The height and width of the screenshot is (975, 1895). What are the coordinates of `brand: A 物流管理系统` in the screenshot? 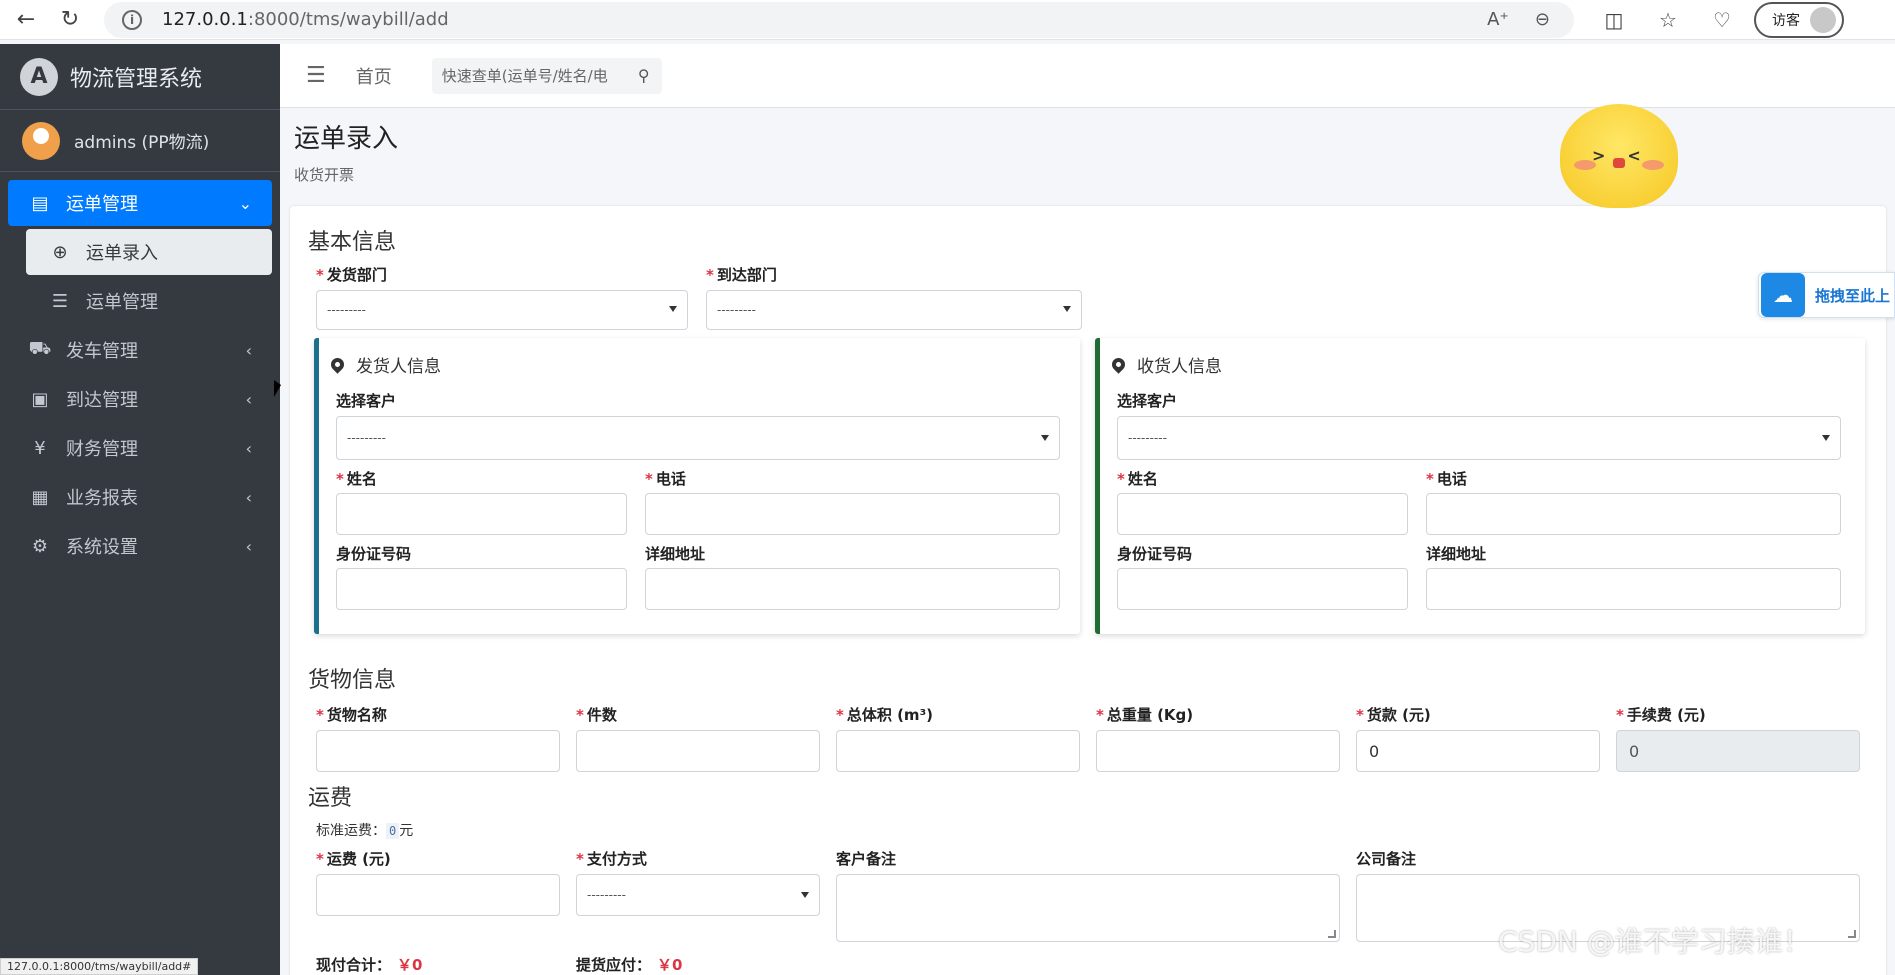 It's located at (140, 77).